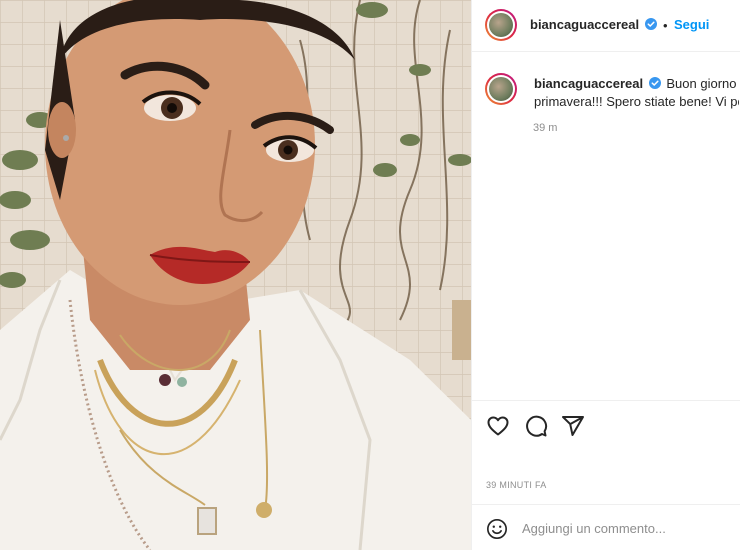 This screenshot has height=550, width=740. Describe the element at coordinates (501, 89) in the screenshot. I see `caption-avatar` at that location.